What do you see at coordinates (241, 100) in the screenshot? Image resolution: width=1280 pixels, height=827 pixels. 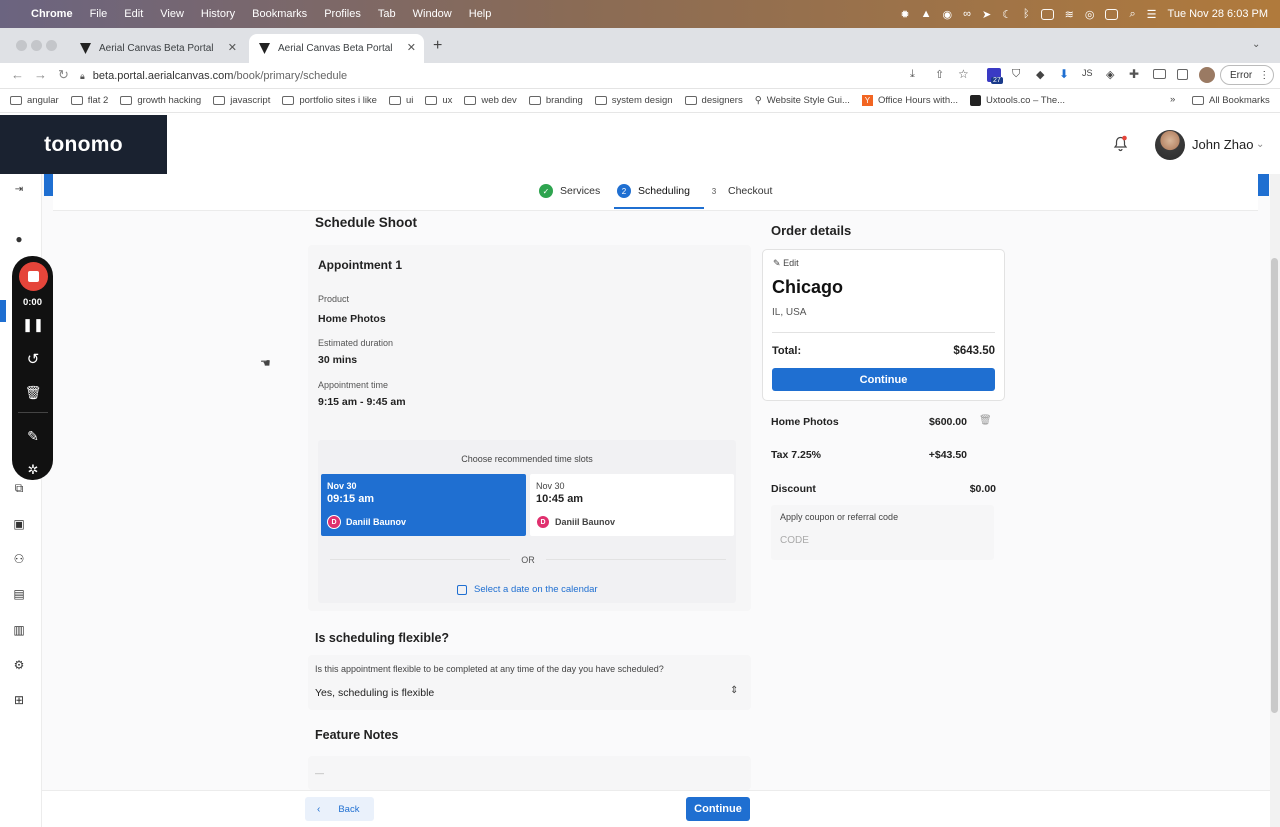 I see `bookmark-folder: javascript` at bounding box center [241, 100].